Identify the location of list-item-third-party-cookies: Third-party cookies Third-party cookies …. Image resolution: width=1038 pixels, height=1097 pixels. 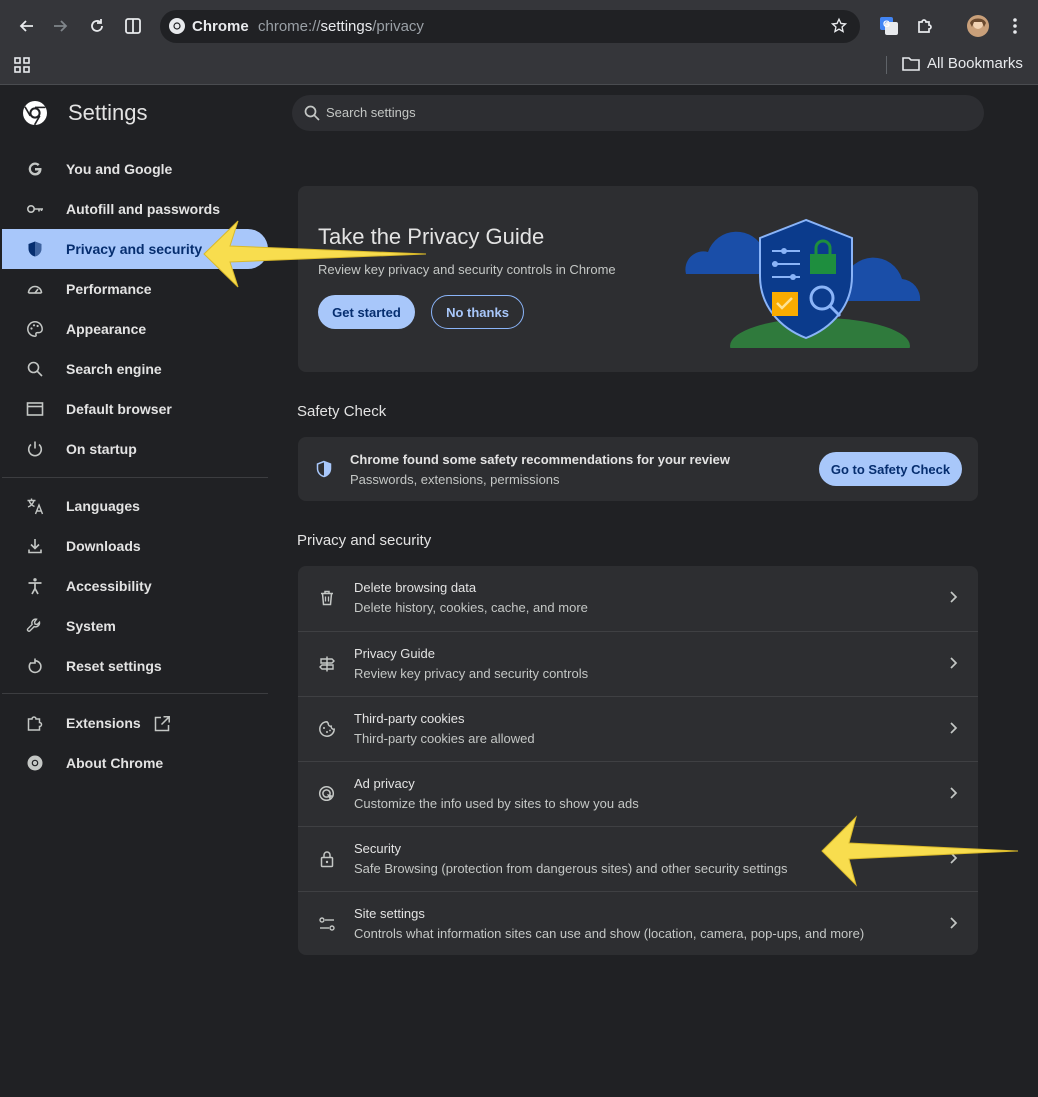
(638, 729).